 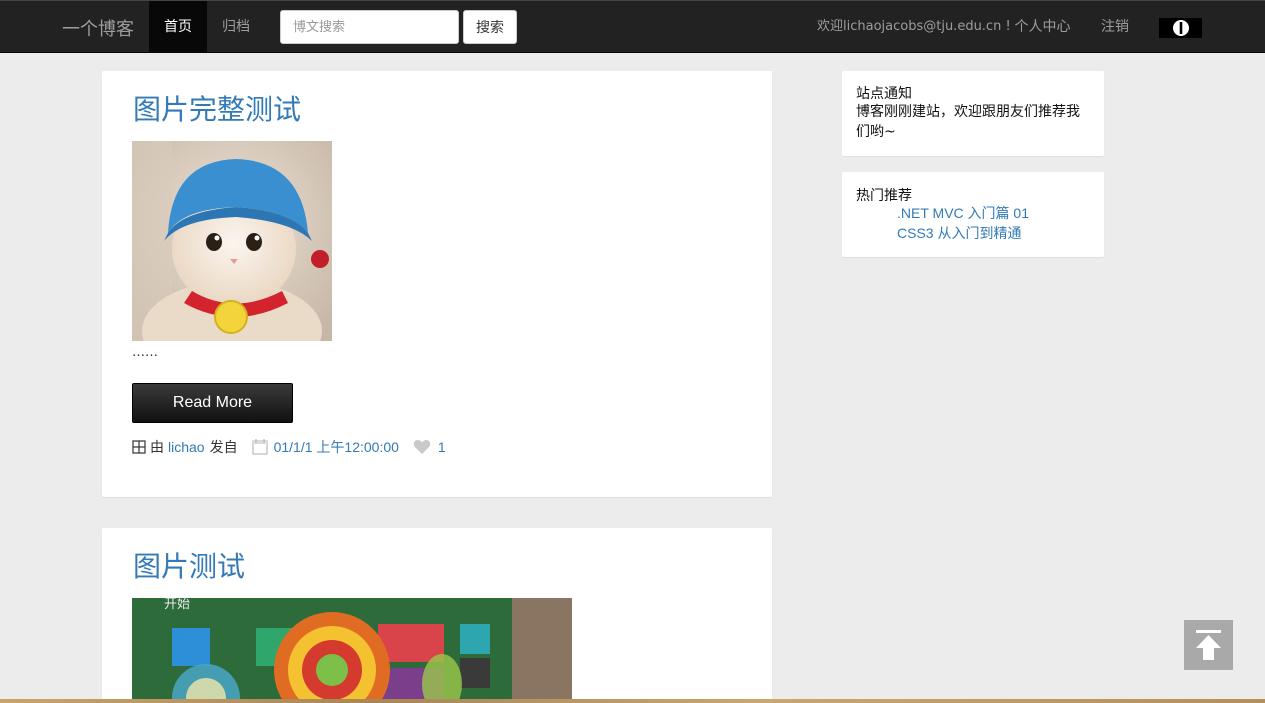 I want to click on meta-posted: 发自, so click(x=223, y=447).